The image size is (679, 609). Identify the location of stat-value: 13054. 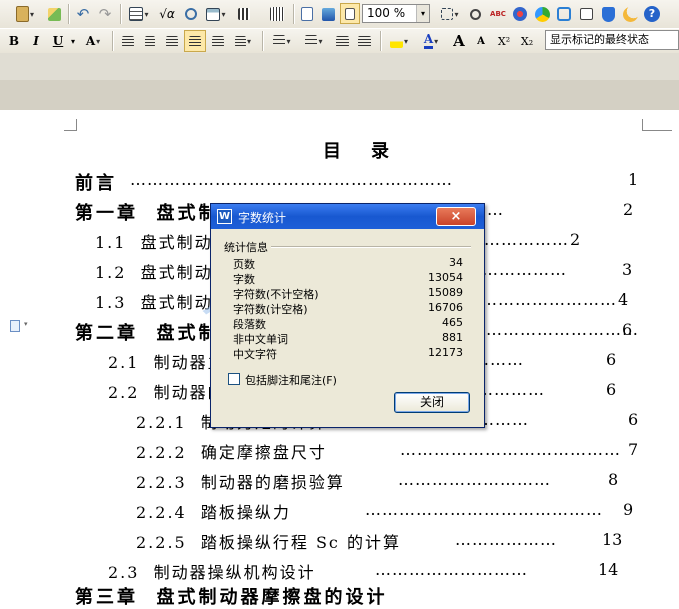
(445, 277).